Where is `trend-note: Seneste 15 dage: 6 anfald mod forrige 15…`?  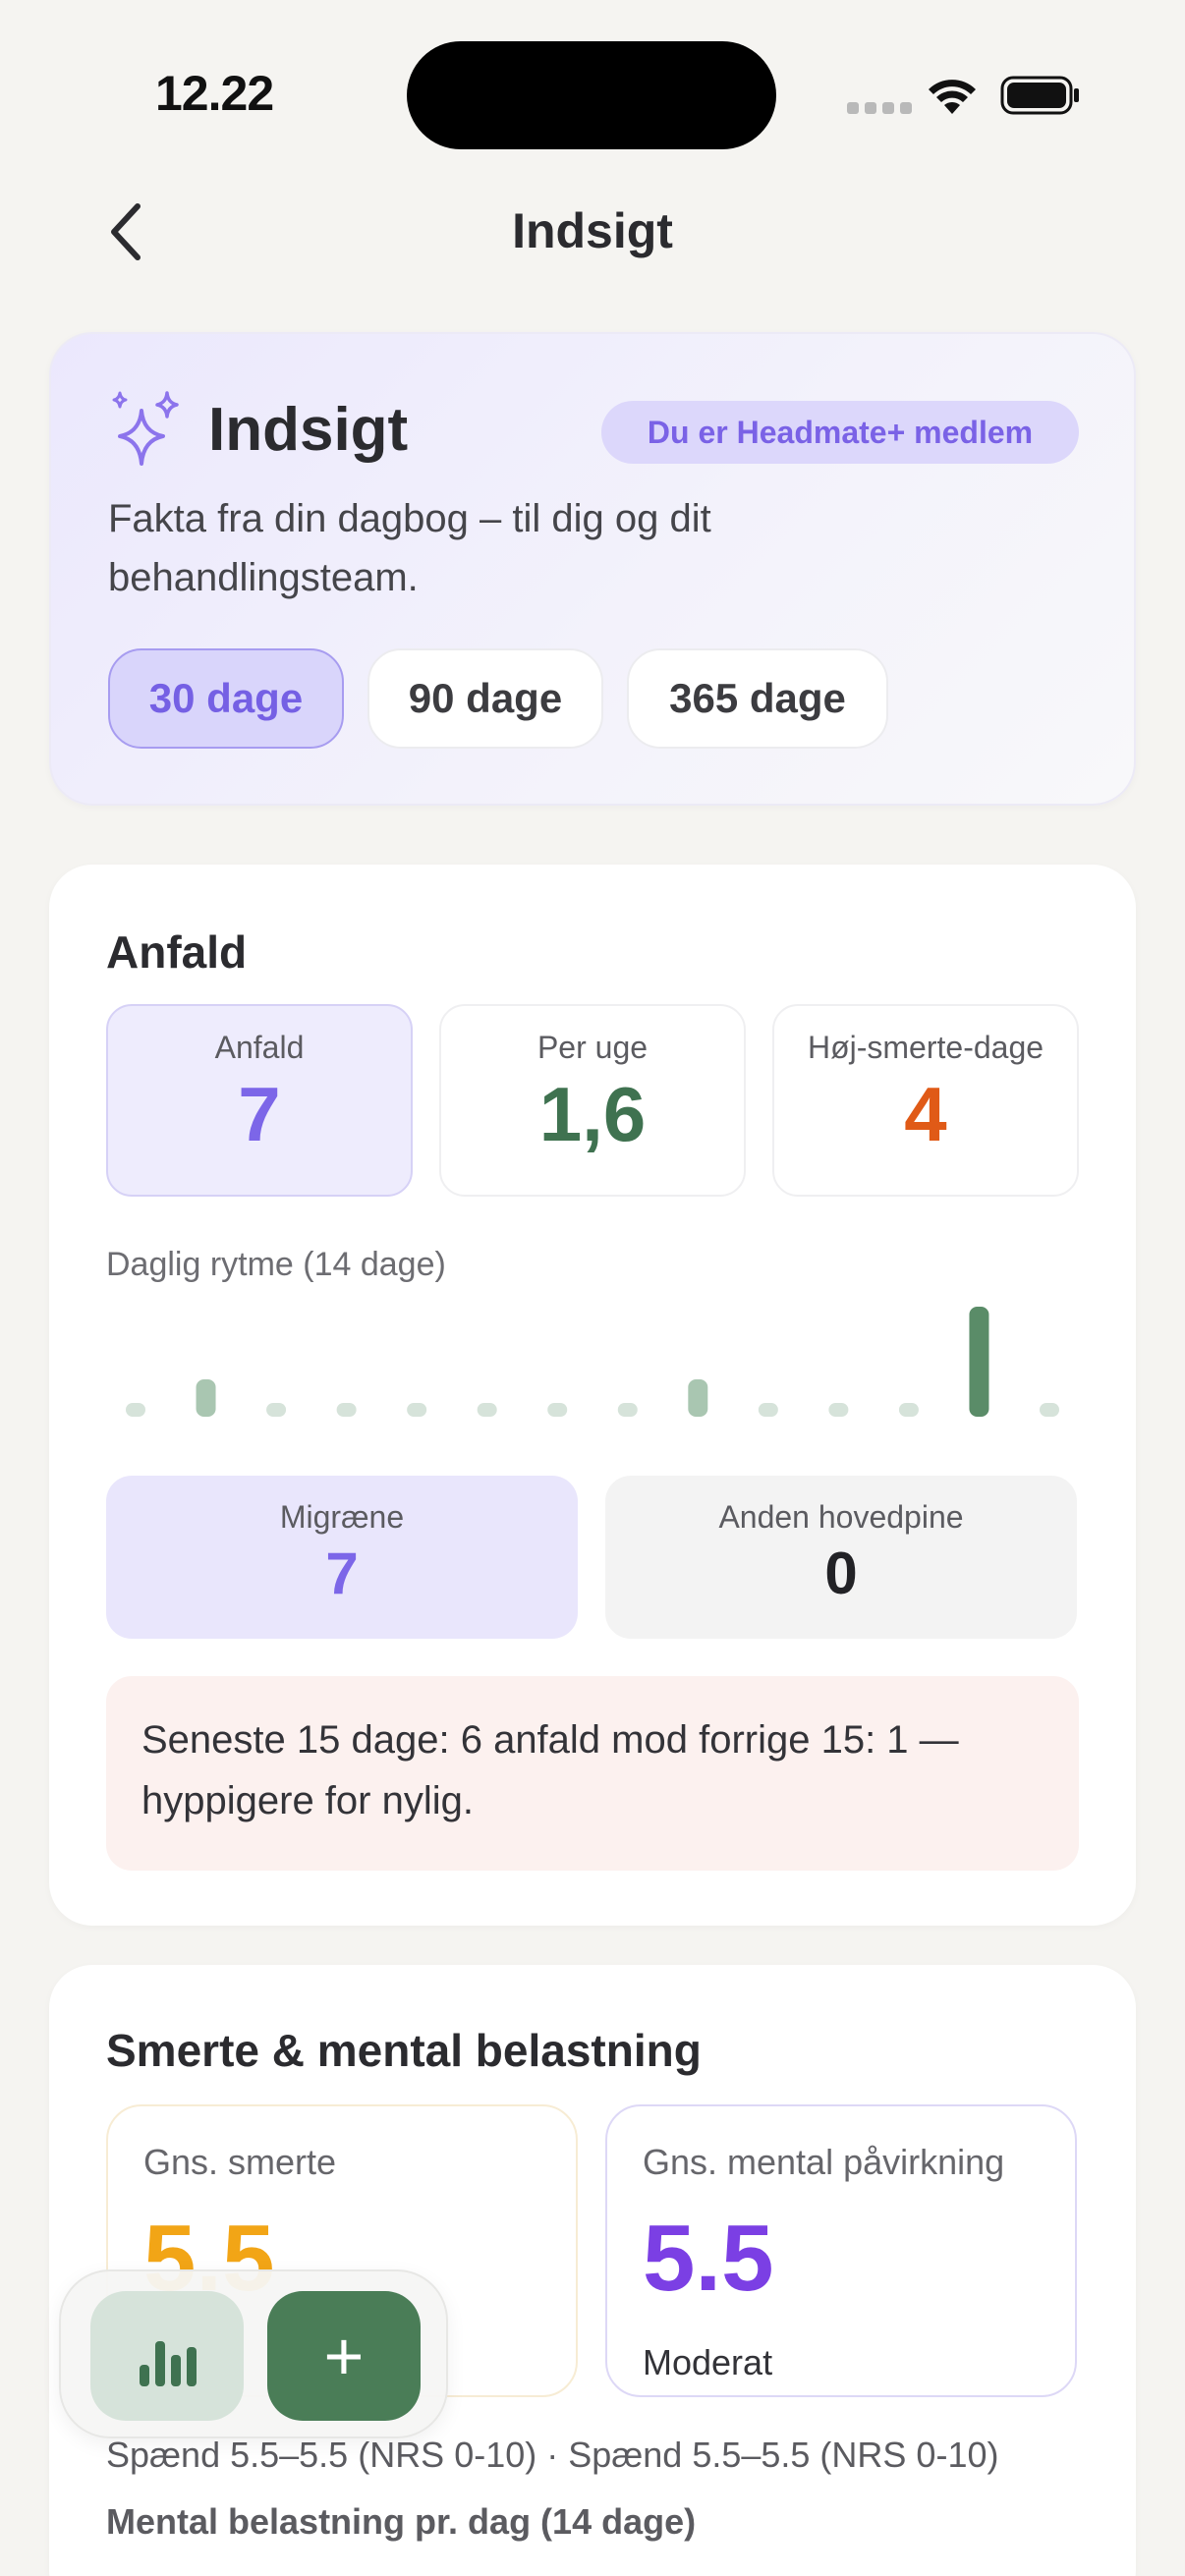 trend-note: Seneste 15 dage: 6 anfald mod forrige 15… is located at coordinates (592, 1773).